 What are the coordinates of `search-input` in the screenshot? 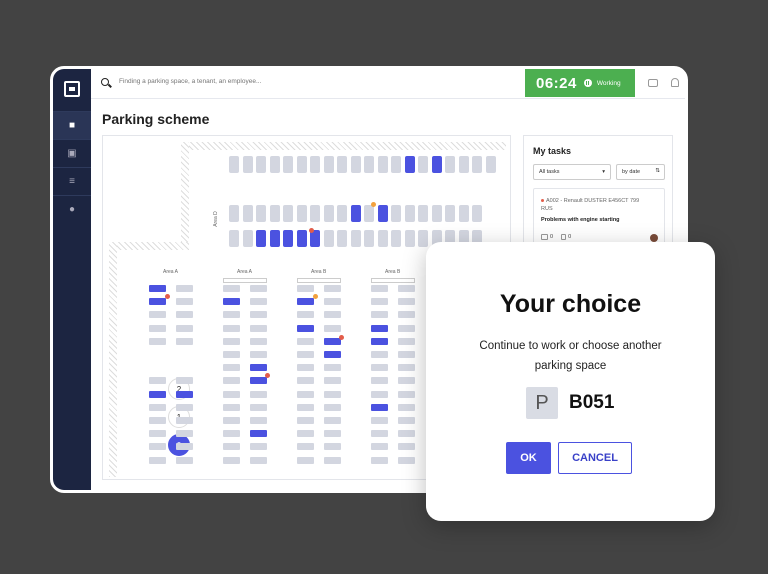 It's located at (269, 81).